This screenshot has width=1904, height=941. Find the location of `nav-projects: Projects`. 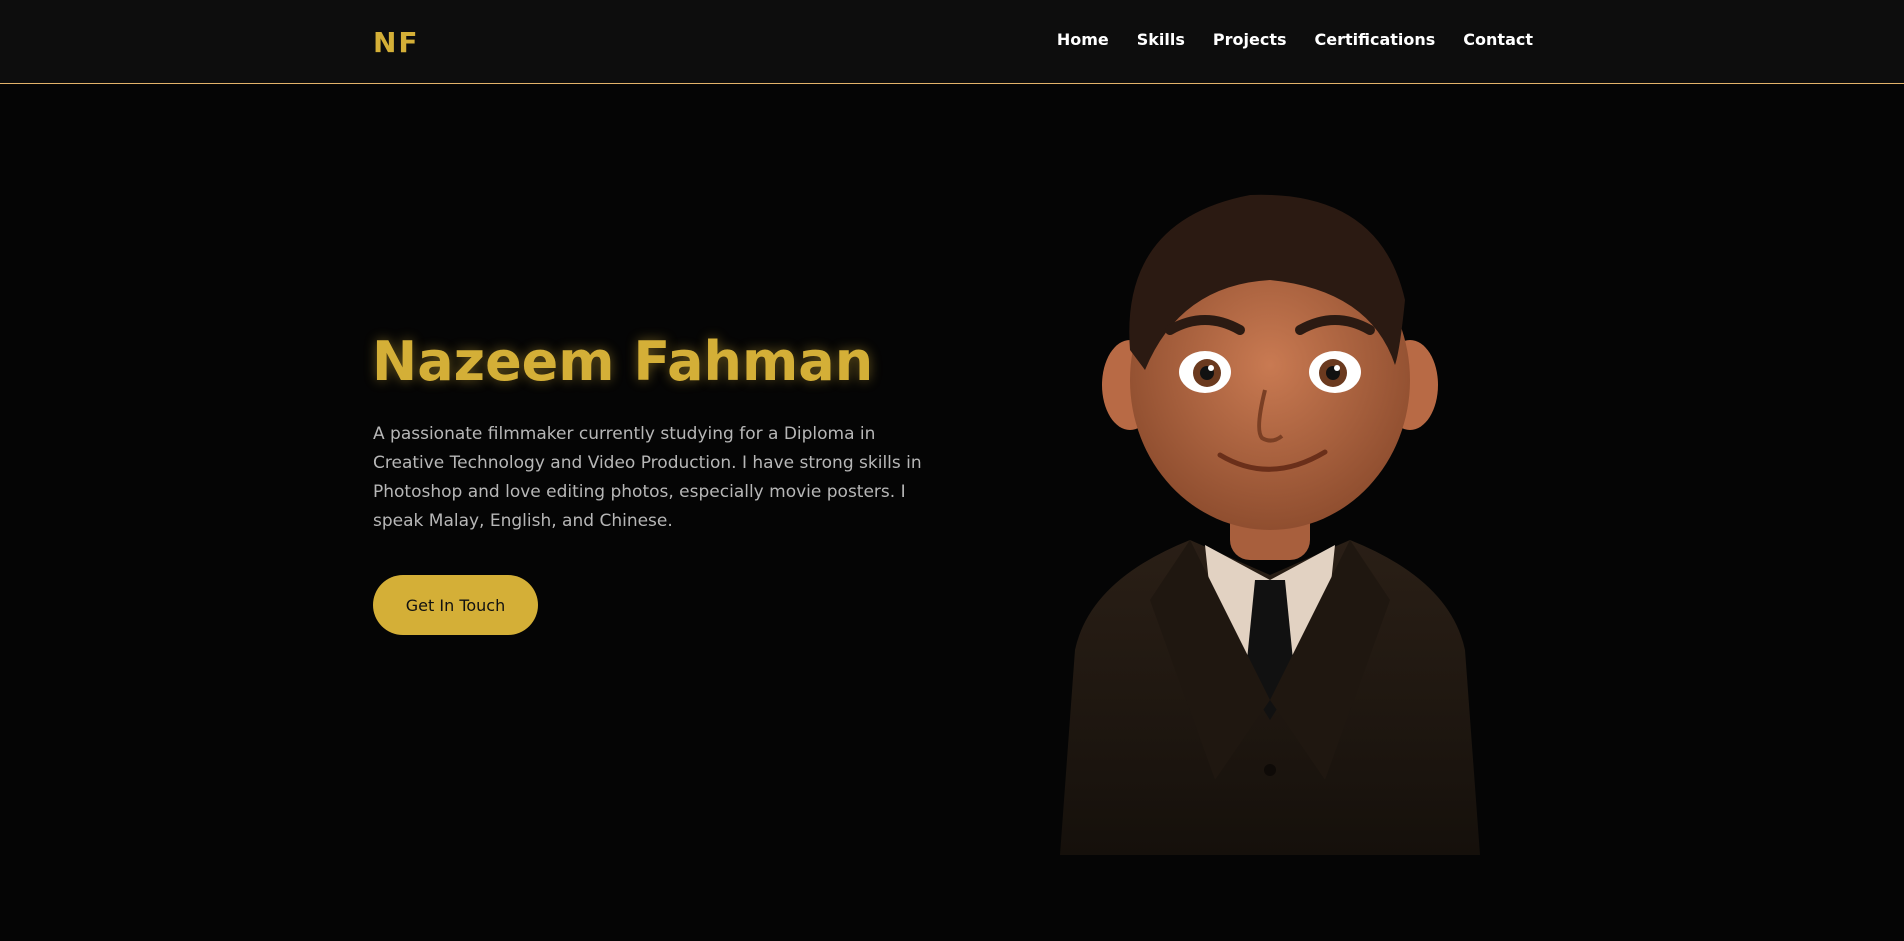

nav-projects: Projects is located at coordinates (1250, 39).